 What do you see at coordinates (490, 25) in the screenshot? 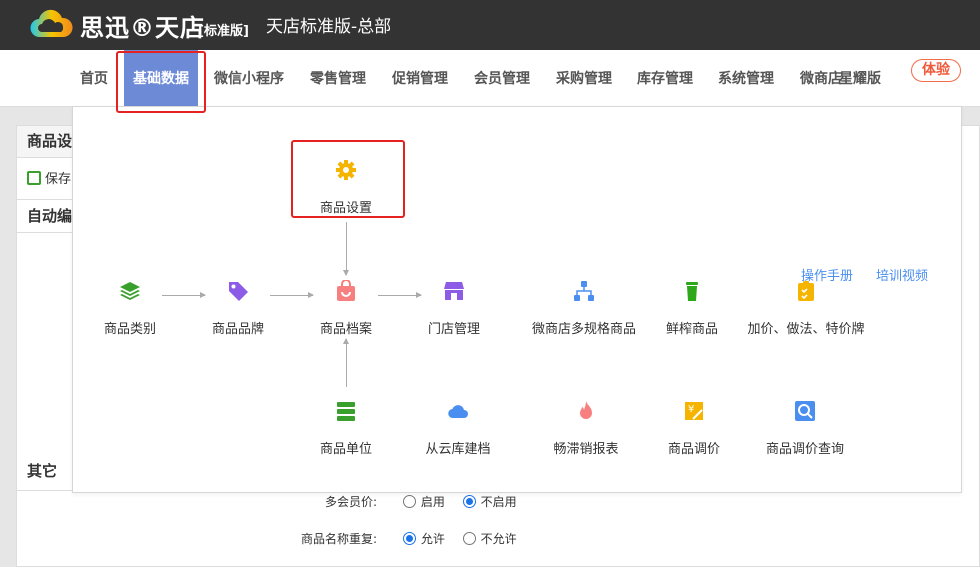
I see `top-bar: 思迅®天店 [标准版] 天店标准版-总部` at bounding box center [490, 25].